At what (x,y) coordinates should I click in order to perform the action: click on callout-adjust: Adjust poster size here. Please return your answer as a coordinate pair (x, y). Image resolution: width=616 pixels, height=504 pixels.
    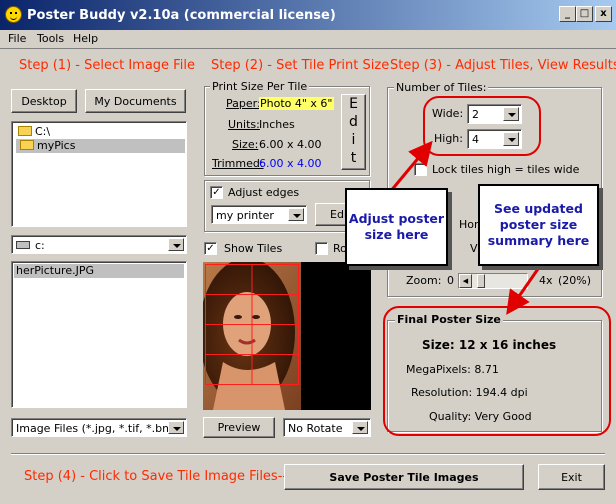
    Looking at the image, I should click on (396, 227).